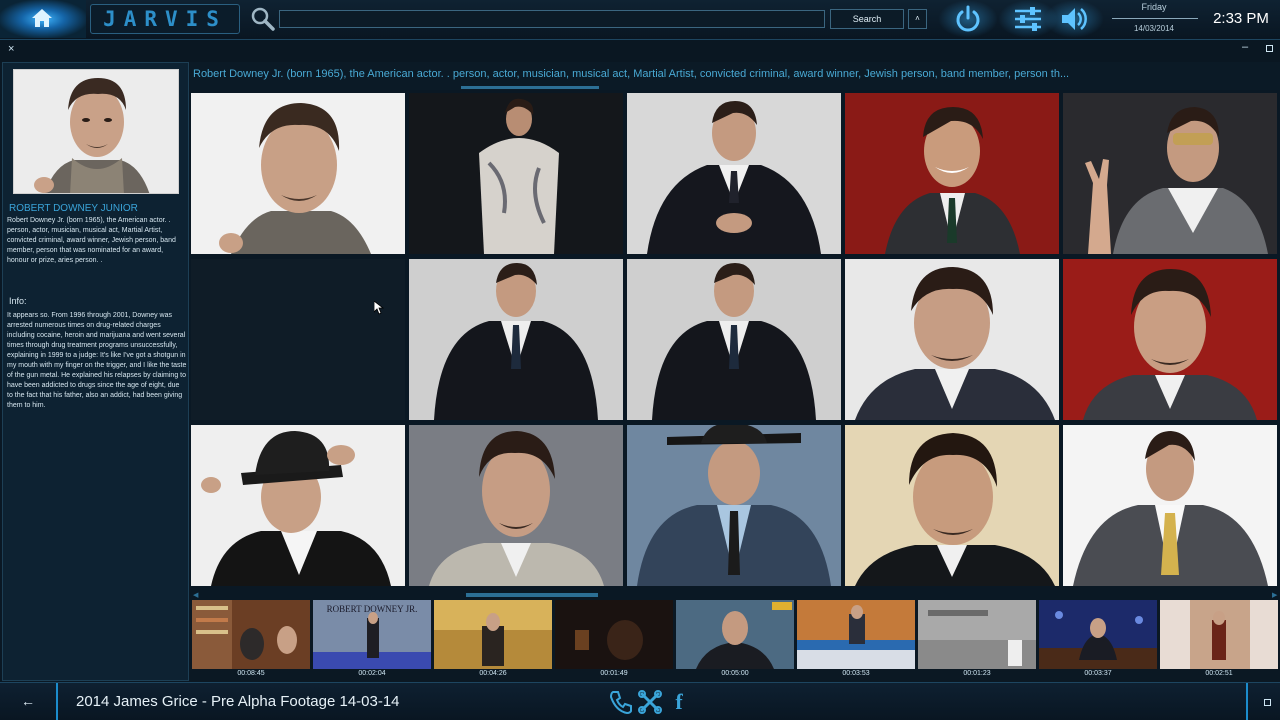 The width and height of the screenshot is (1280, 720). I want to click on network-button, so click(650, 702).